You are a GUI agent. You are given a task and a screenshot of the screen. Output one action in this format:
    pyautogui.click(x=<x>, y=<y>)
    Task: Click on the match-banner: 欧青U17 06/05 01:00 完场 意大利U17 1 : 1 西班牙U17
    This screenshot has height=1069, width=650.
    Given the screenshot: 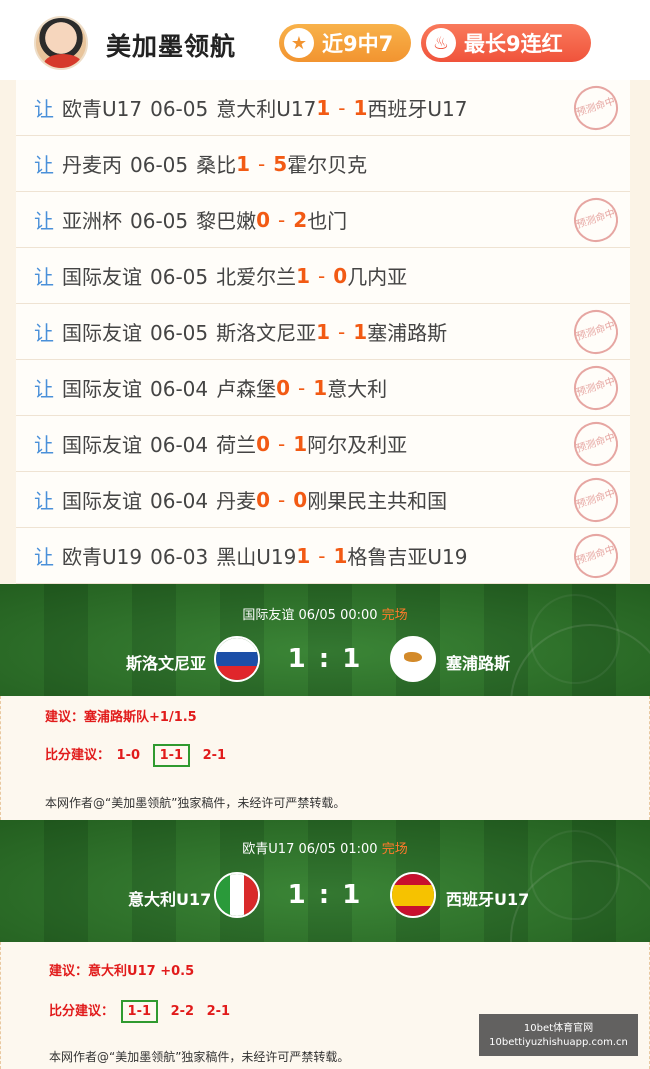 What is the action you would take?
    pyautogui.click(x=325, y=881)
    